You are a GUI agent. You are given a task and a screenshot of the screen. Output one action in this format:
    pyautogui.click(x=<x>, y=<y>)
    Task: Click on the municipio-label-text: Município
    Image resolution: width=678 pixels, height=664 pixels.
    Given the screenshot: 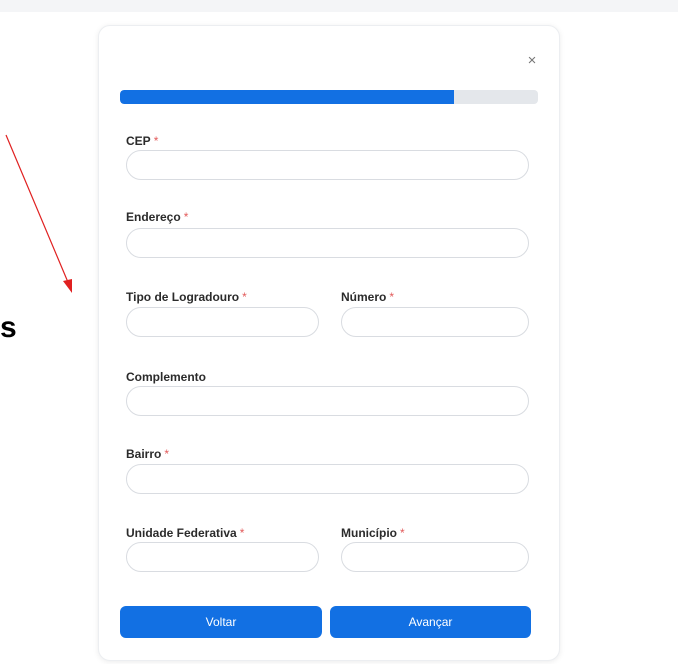 What is the action you would take?
    pyautogui.click(x=369, y=533)
    